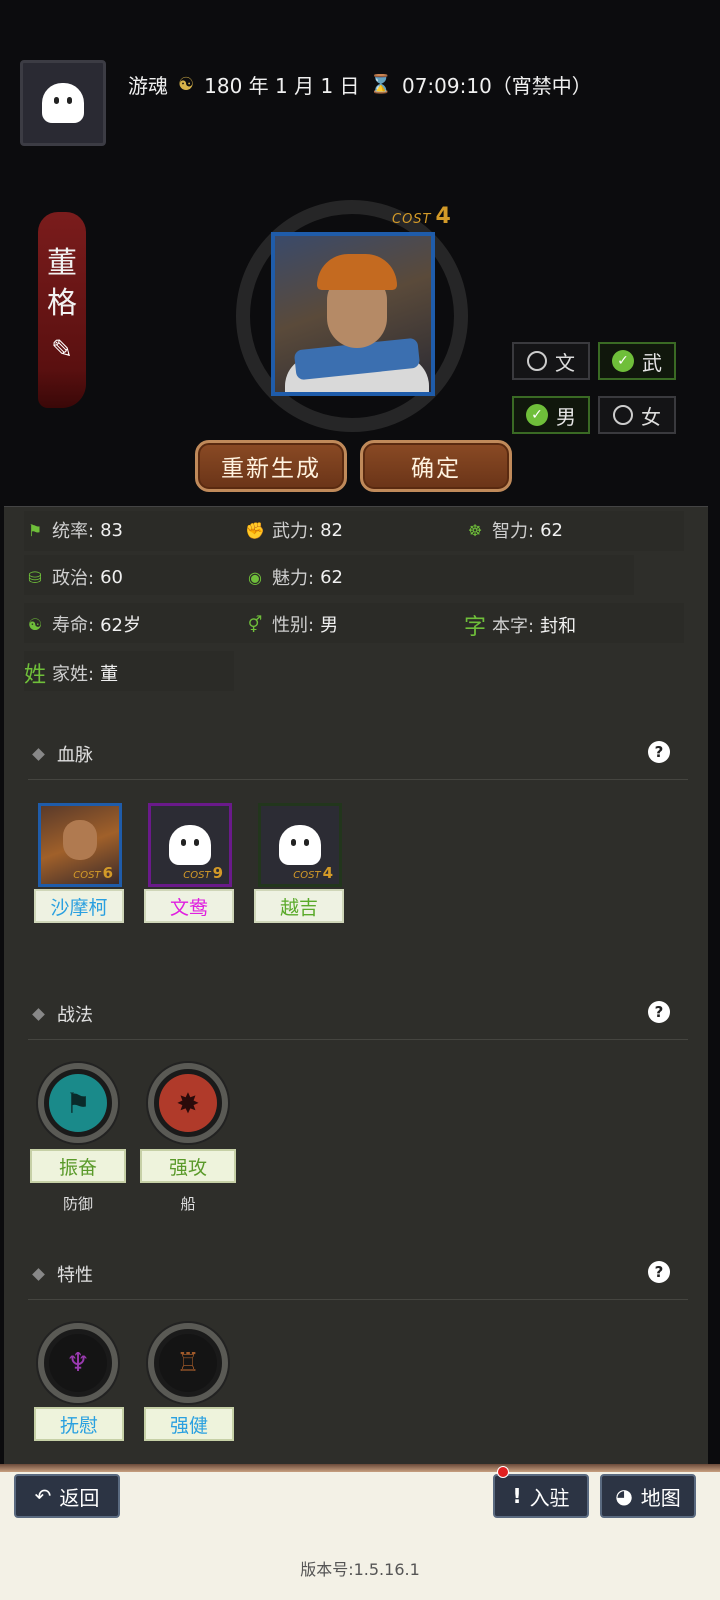 The width and height of the screenshot is (720, 1600). What do you see at coordinates (255, 624) in the screenshot?
I see `gender-icon: ⚥` at bounding box center [255, 624].